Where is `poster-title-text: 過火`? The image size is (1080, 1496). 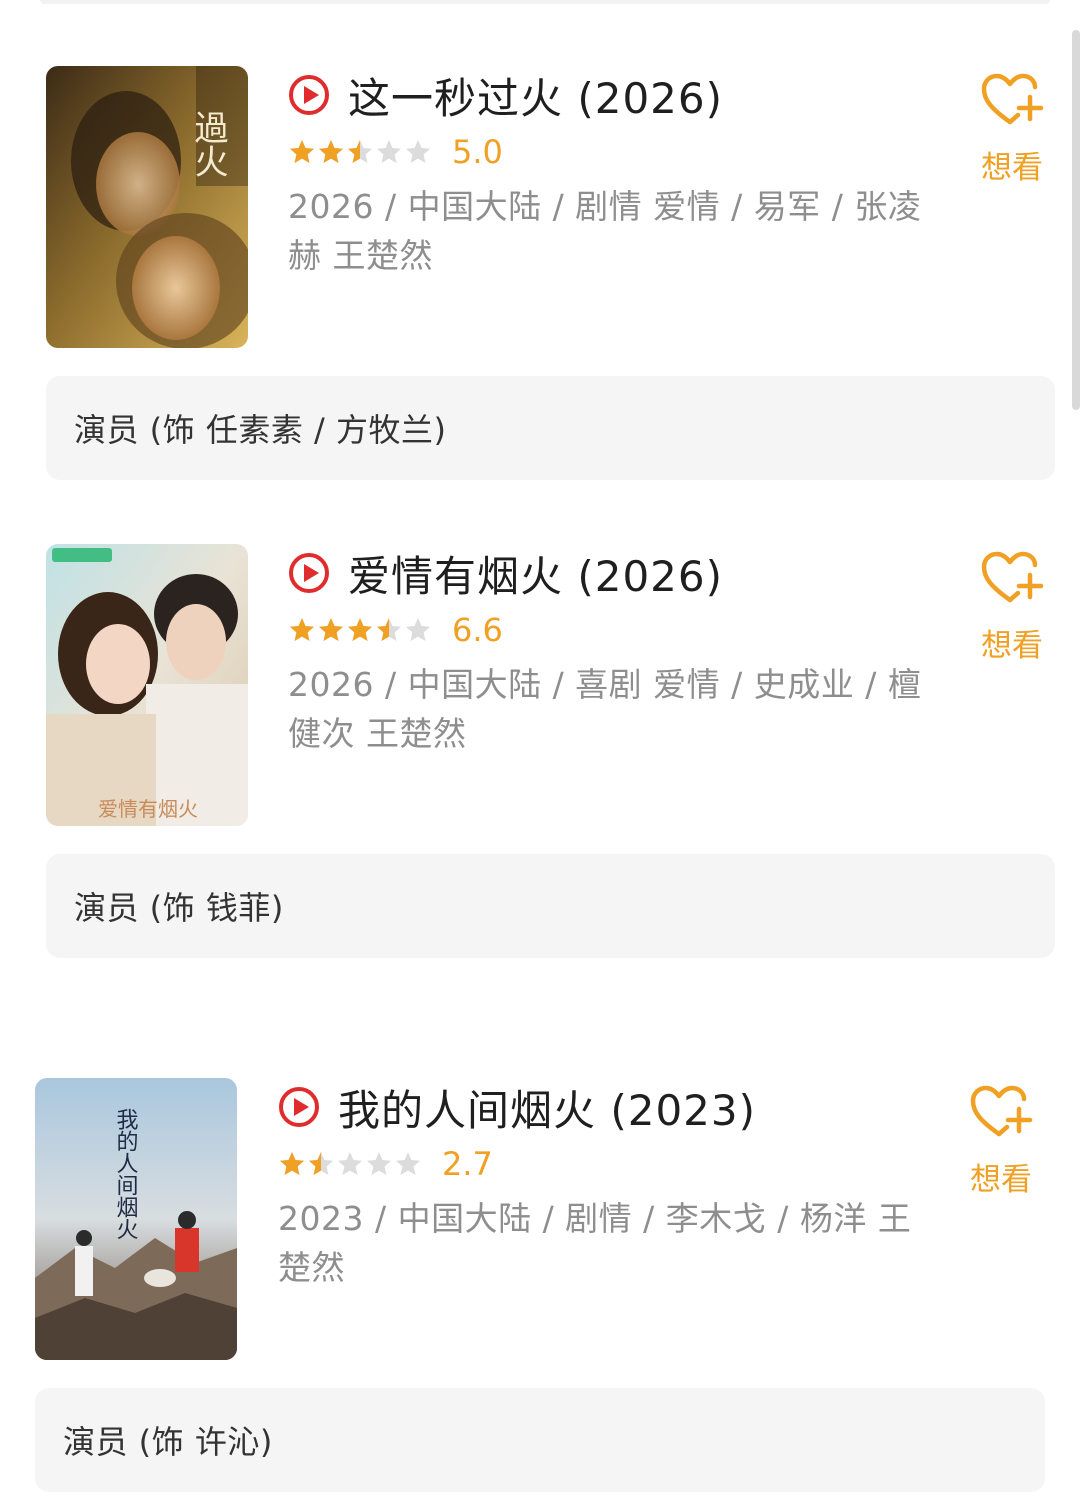
poster-title-text: 過火 is located at coordinates (208, 144).